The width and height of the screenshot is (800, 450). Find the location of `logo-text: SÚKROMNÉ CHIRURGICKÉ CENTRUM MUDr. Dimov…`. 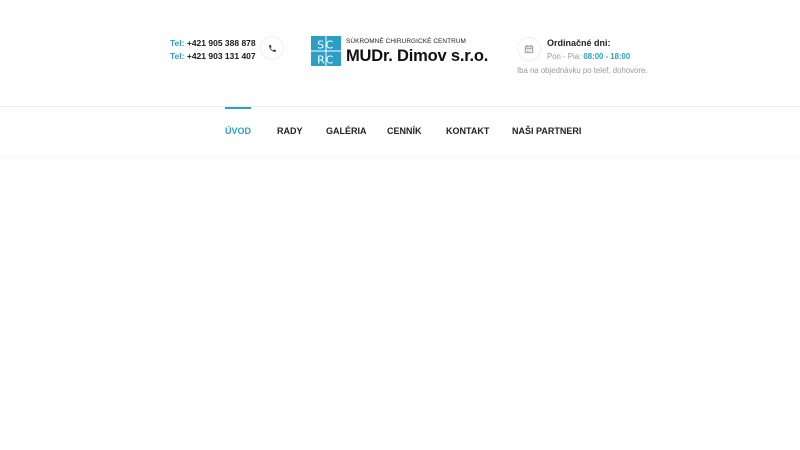

logo-text: SÚKROMNÉ CHIRURGICKÉ CENTRUM MUDr. Dimov… is located at coordinates (417, 51).